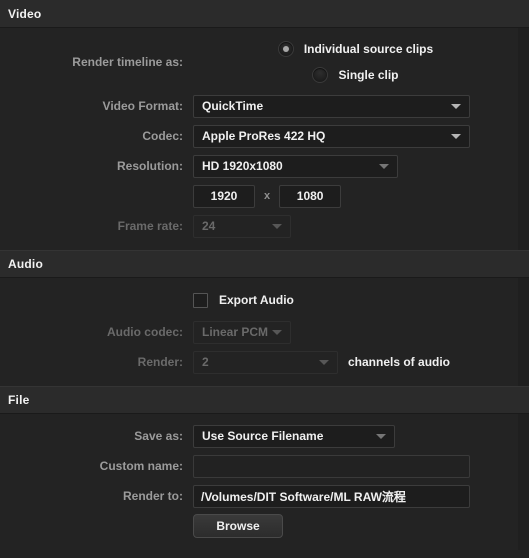  I want to click on row-video-format: Video Format: QuickTime, so click(259, 106).